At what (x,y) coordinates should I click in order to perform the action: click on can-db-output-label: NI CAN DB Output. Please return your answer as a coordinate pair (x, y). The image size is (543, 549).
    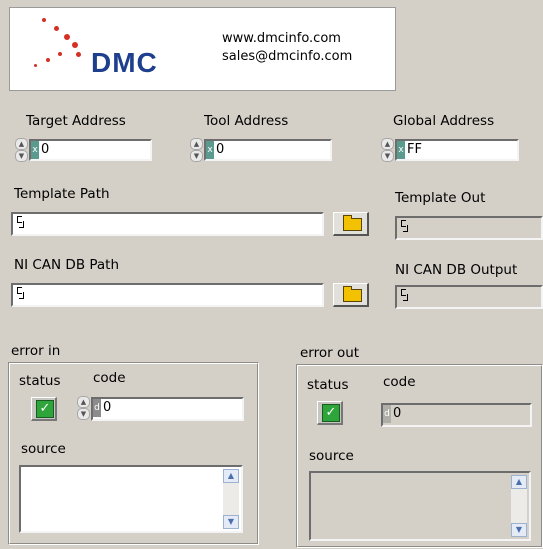
    Looking at the image, I should click on (456, 270).